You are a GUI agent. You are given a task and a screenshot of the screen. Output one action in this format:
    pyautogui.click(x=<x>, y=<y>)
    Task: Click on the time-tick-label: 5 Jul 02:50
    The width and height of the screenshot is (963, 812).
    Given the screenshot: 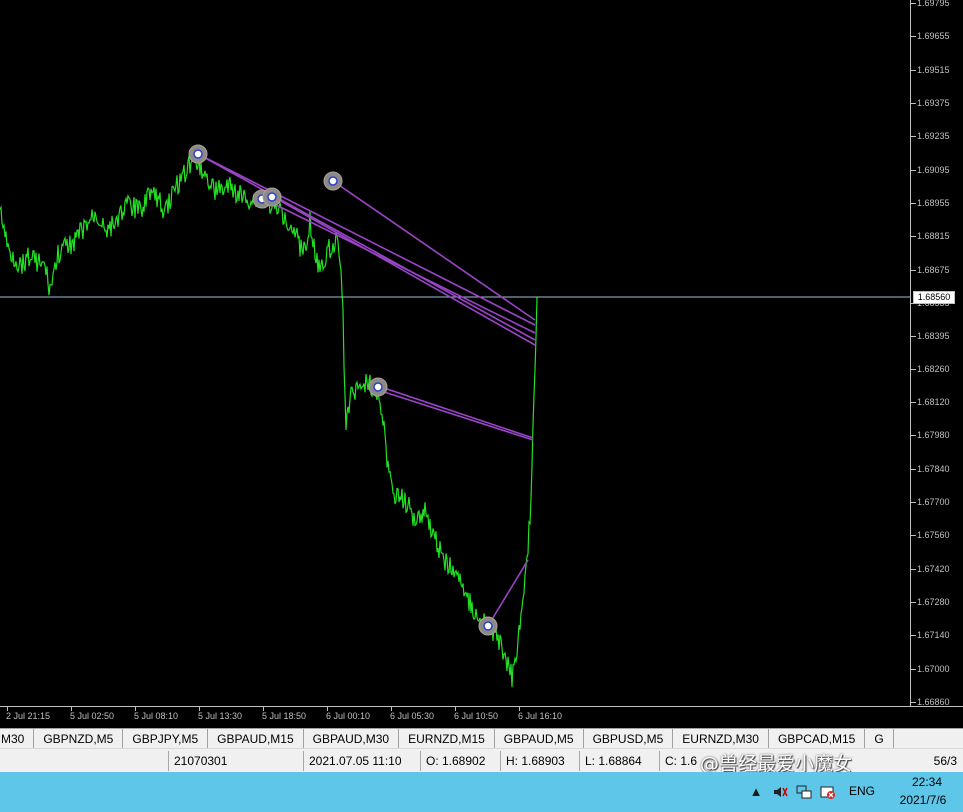 What is the action you would take?
    pyautogui.click(x=92, y=716)
    